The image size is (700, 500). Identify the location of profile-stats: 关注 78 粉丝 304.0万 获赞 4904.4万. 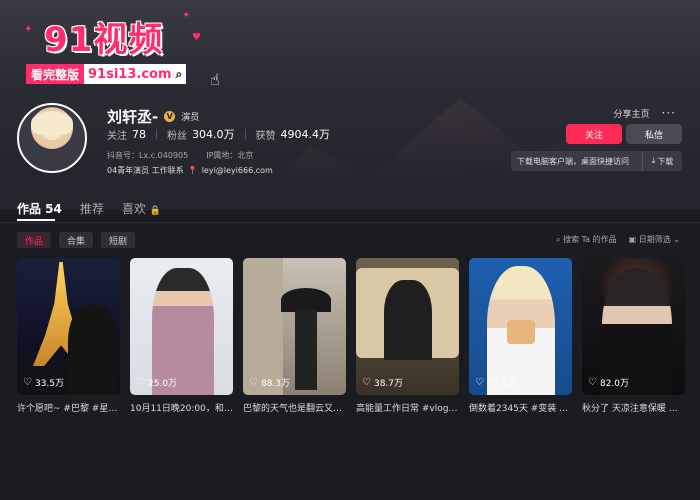
(218, 134).